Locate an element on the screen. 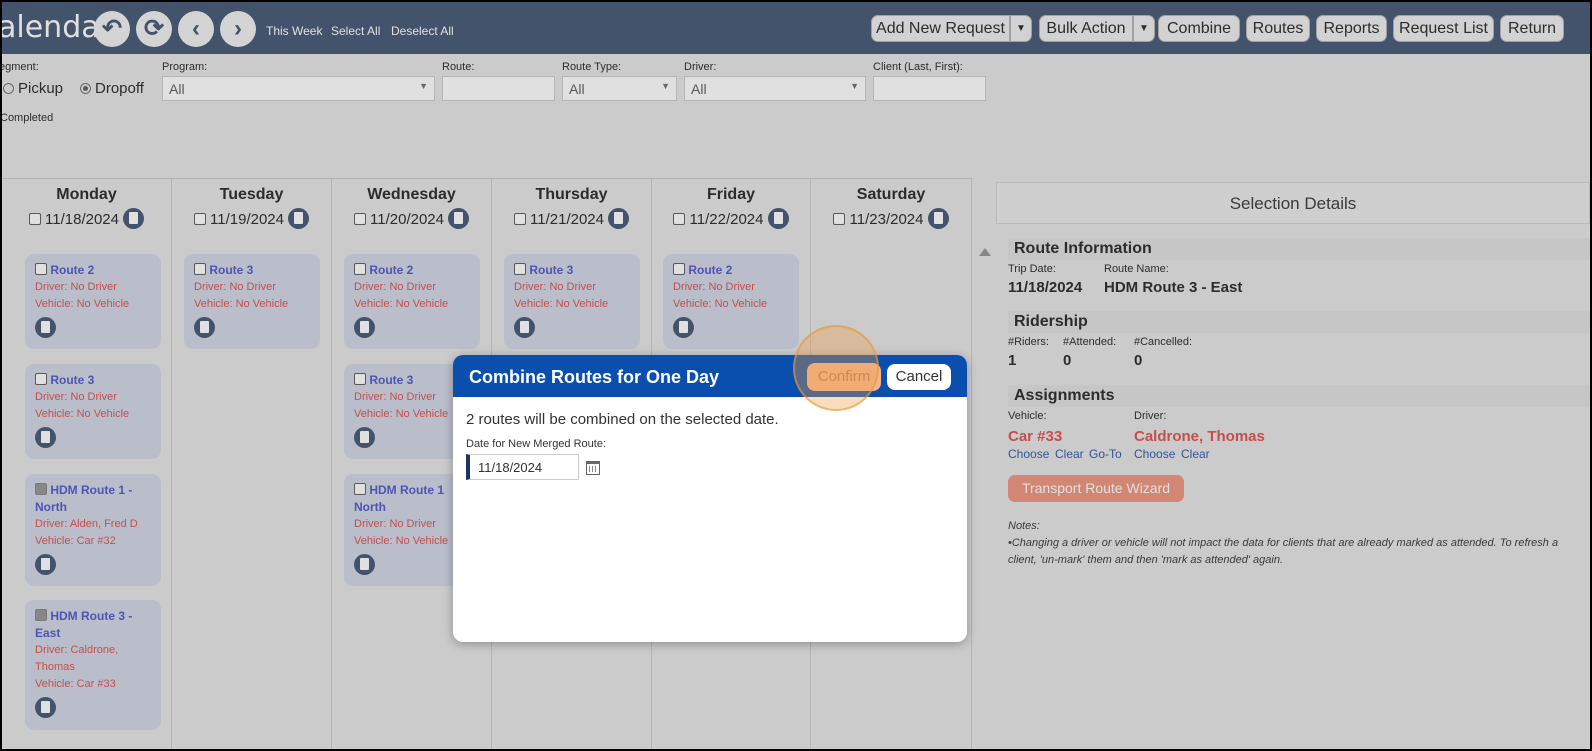  merged-date-label: Date for New Merged Route: is located at coordinates (536, 444).